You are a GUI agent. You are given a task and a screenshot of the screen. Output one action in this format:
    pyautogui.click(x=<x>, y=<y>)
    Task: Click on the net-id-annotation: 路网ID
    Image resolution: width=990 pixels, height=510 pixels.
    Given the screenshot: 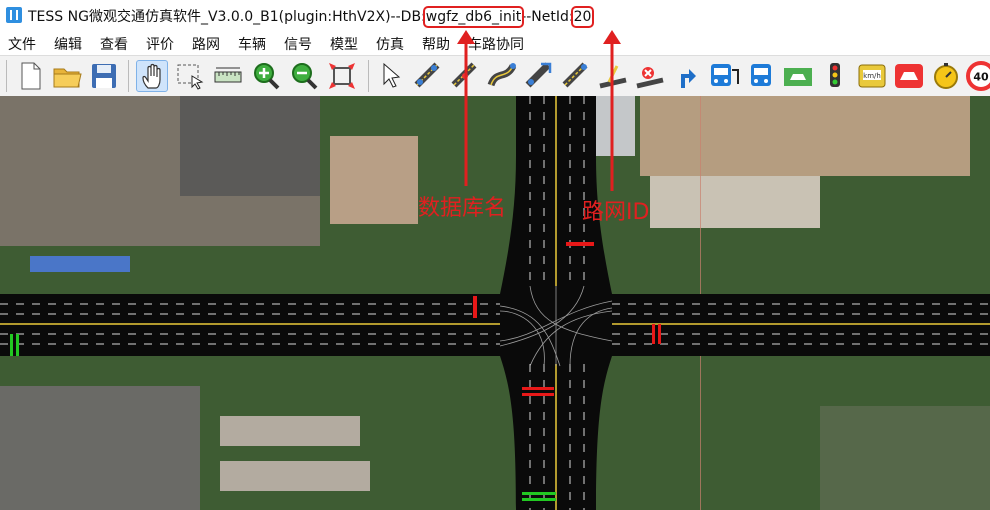 What is the action you would take?
    pyautogui.click(x=616, y=212)
    